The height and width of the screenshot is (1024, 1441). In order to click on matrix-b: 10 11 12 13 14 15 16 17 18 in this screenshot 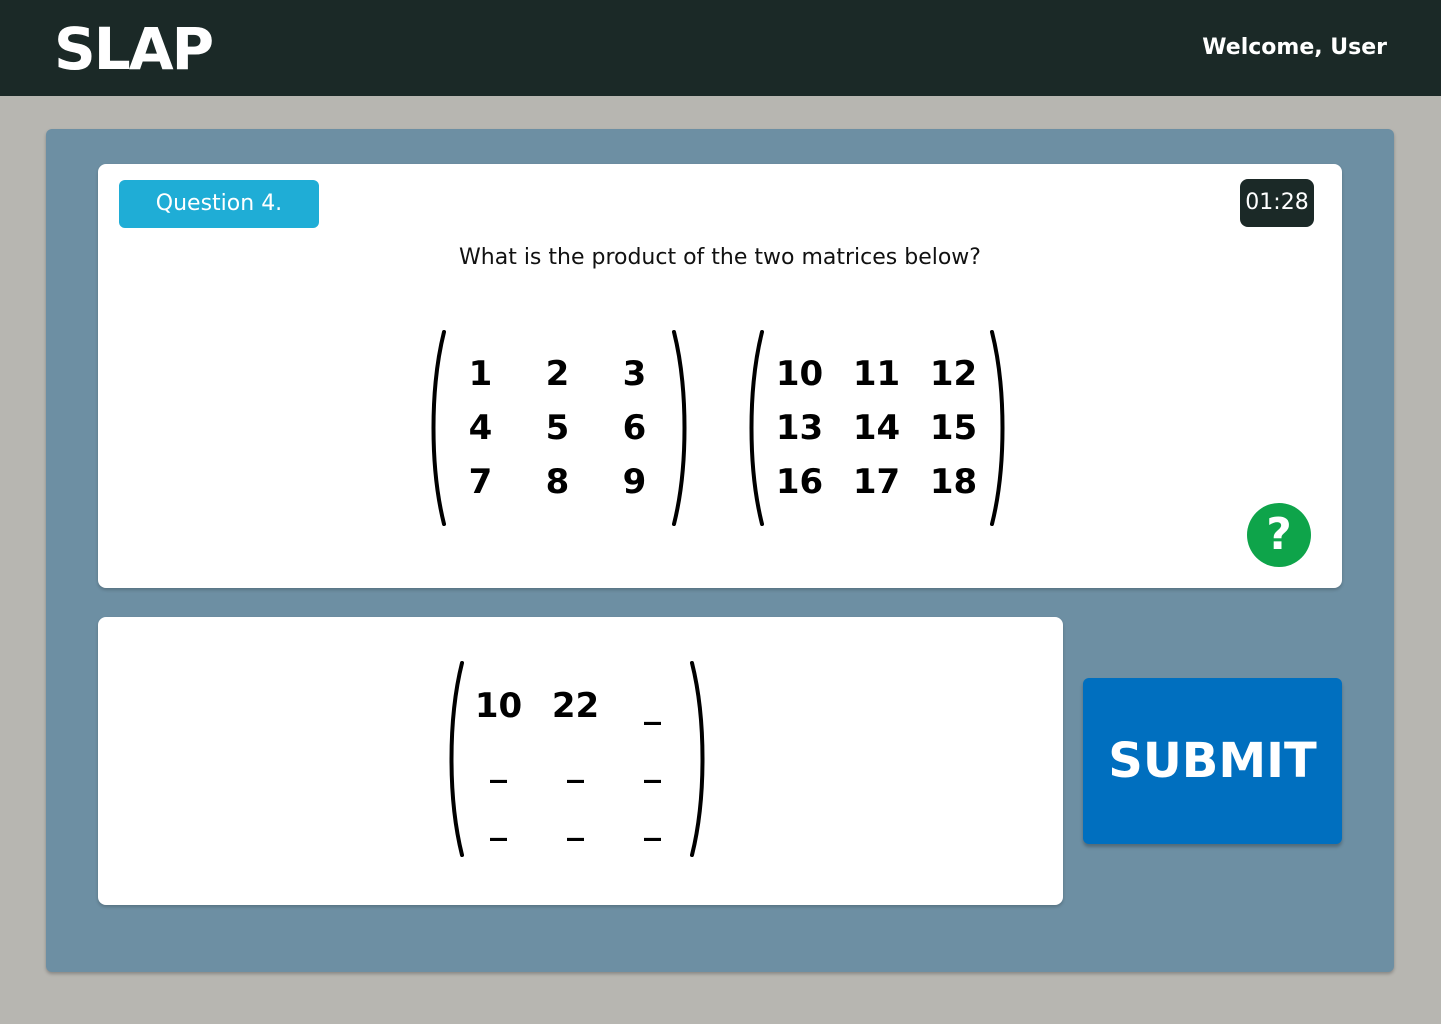, I will do `click(876, 428)`.